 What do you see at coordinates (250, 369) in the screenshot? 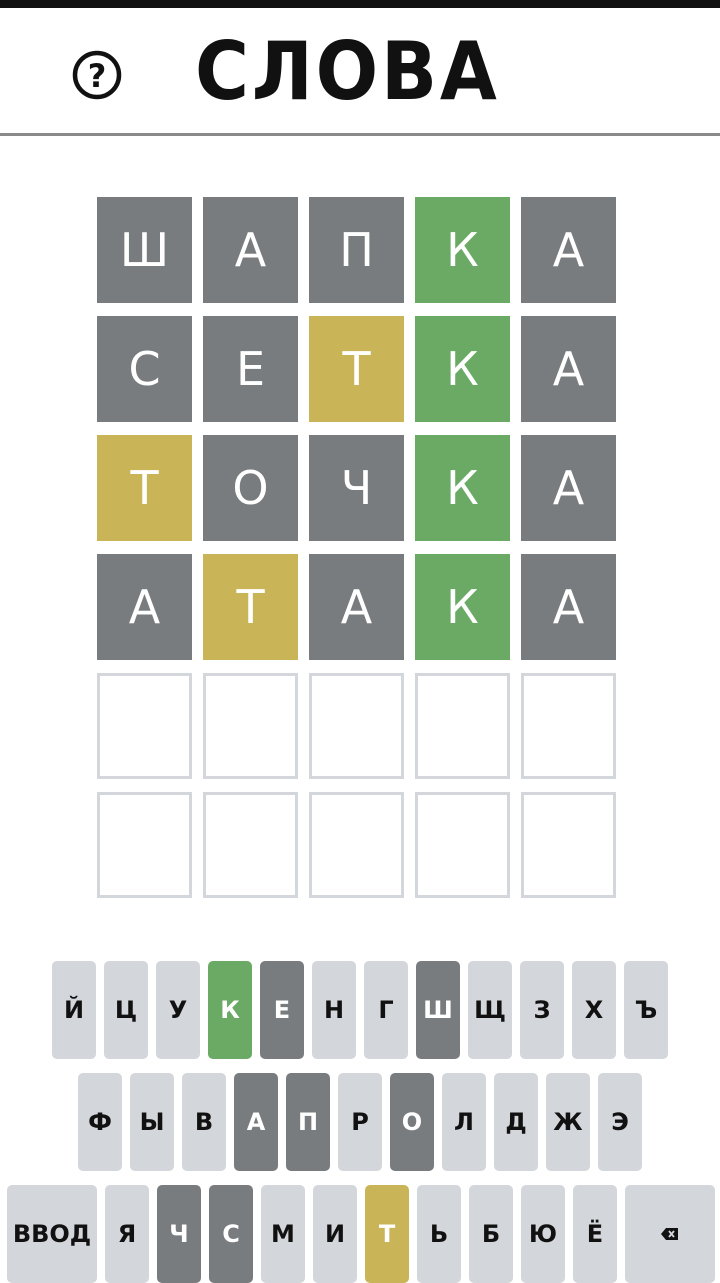
I see `letter-tile: Е` at bounding box center [250, 369].